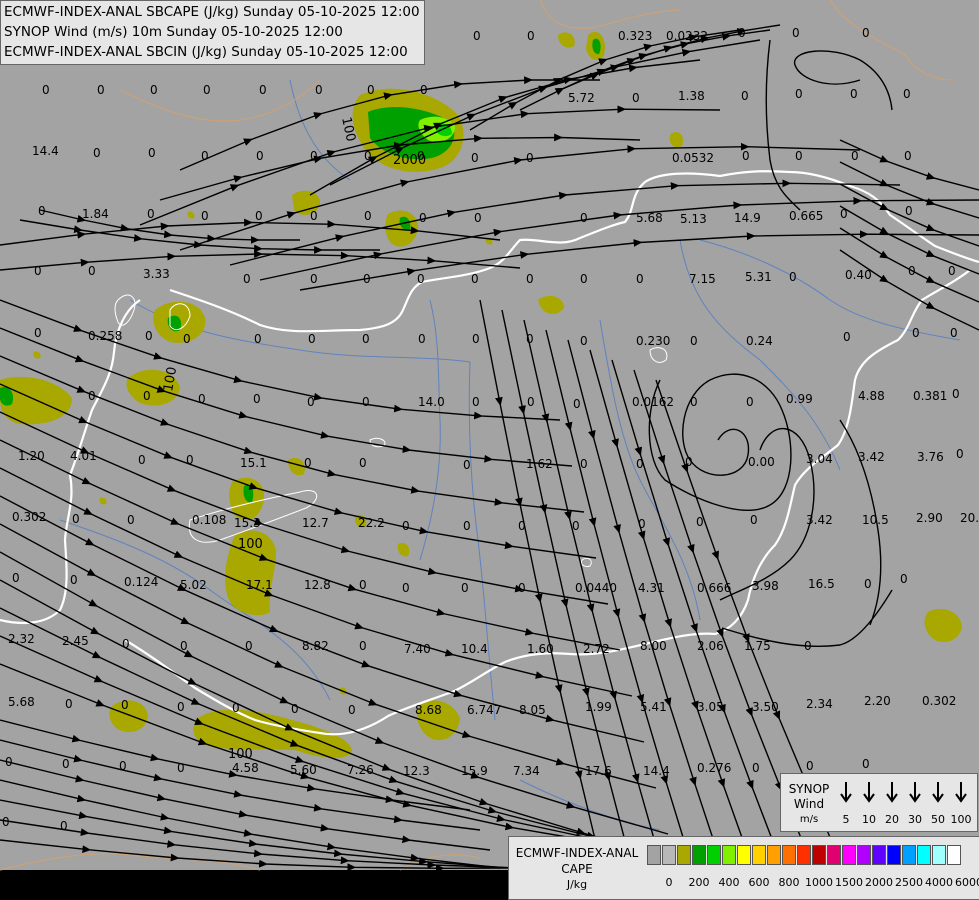 This screenshot has width=979, height=900. What do you see at coordinates (819, 704) in the screenshot?
I see `station-value: 2.34` at bounding box center [819, 704].